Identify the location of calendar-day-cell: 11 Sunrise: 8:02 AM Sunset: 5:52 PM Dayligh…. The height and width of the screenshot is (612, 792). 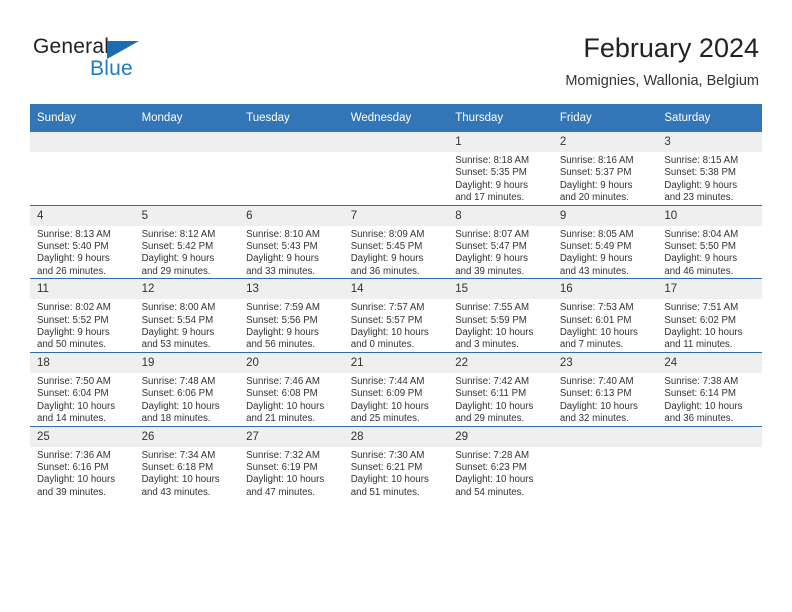
(82, 315).